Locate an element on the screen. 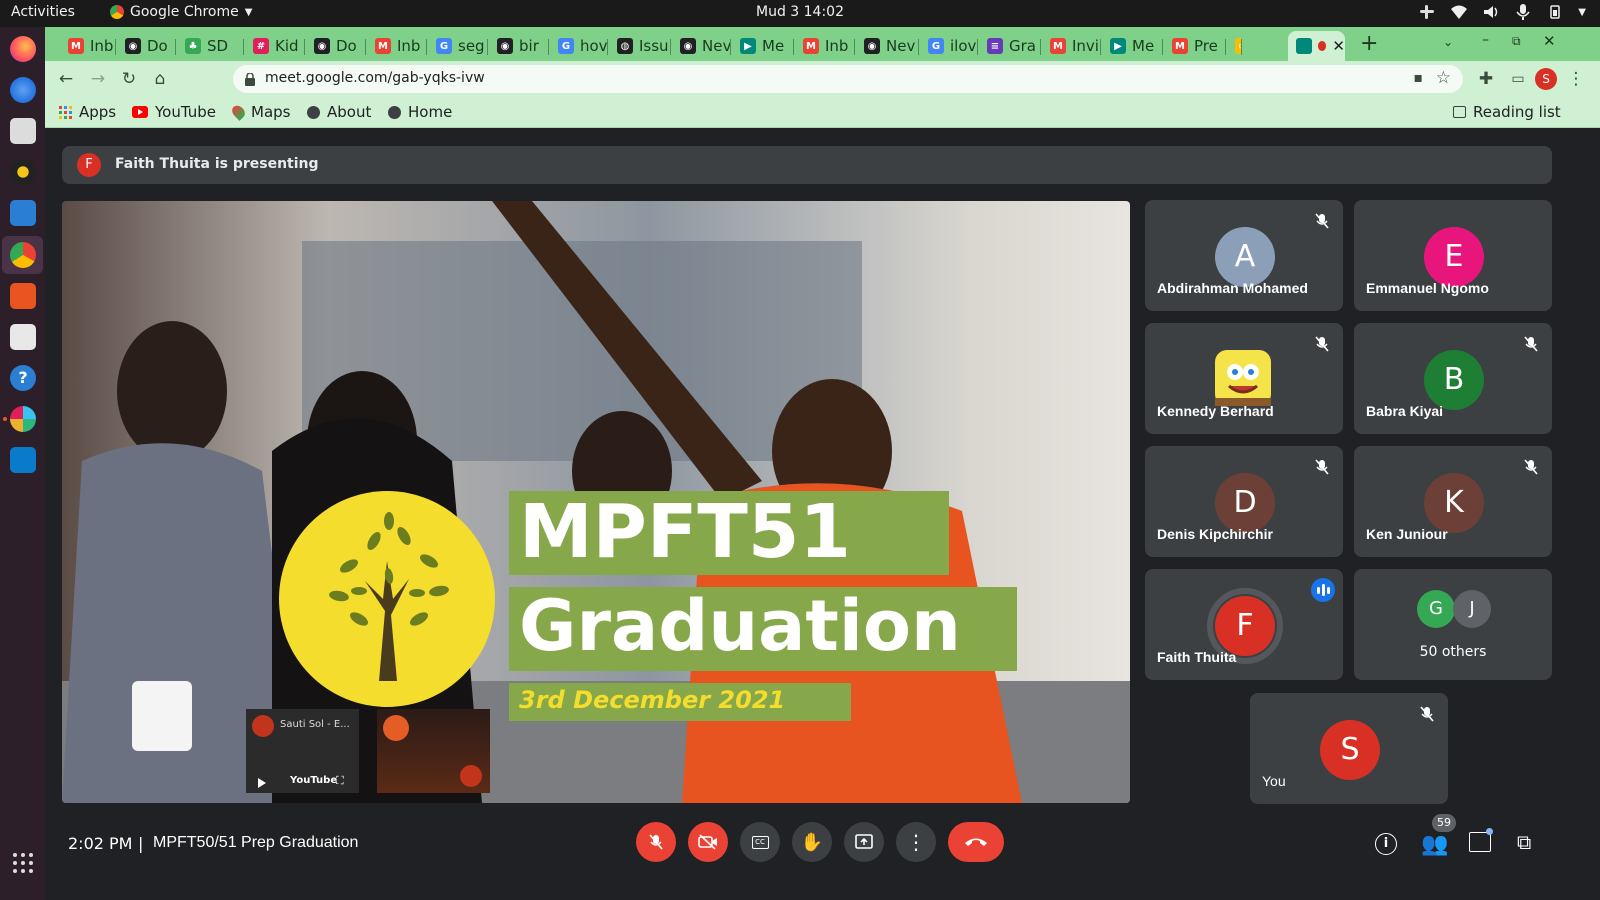  tab-18: M Pre is located at coordinates (1194, 46).